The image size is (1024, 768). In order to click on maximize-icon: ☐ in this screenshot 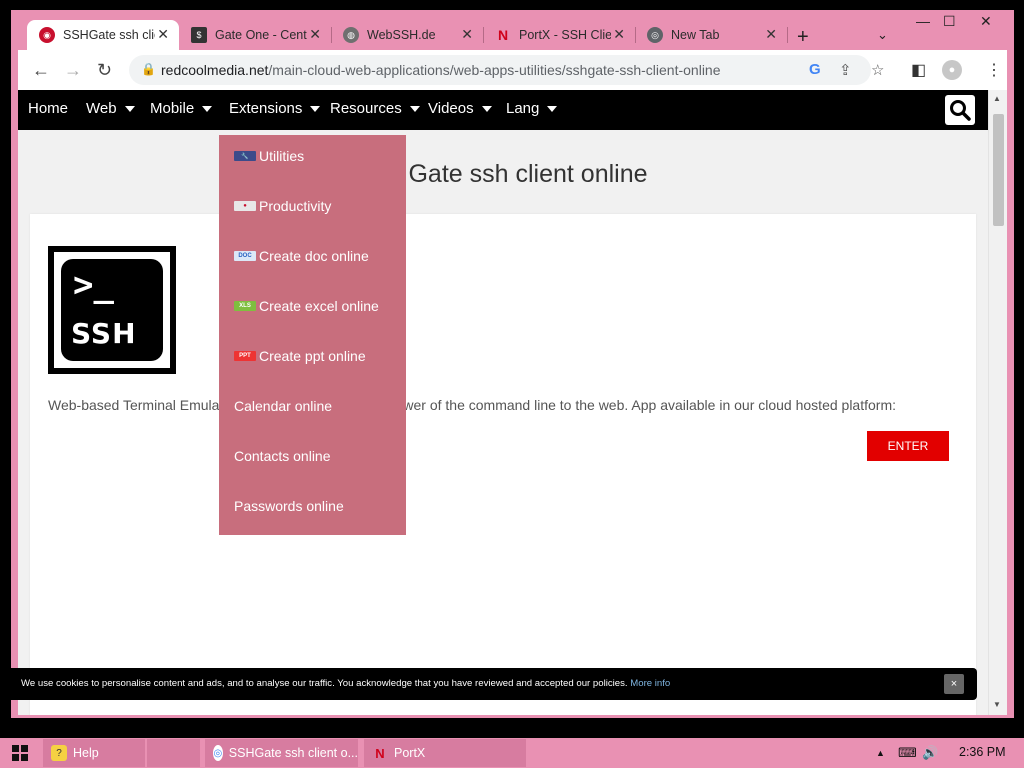, I will do `click(949, 21)`.